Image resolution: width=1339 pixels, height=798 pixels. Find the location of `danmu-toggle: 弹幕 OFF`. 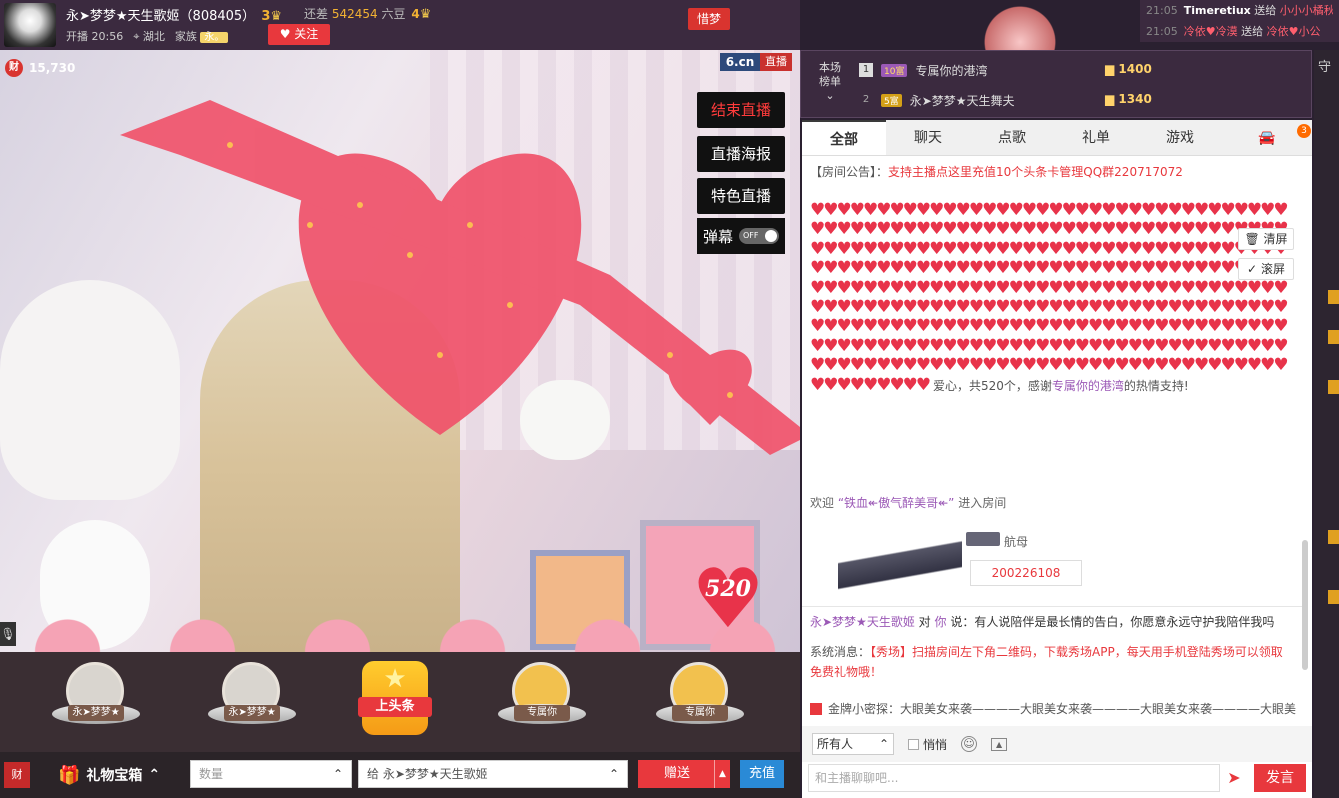

danmu-toggle: 弹幕 OFF is located at coordinates (741, 236).